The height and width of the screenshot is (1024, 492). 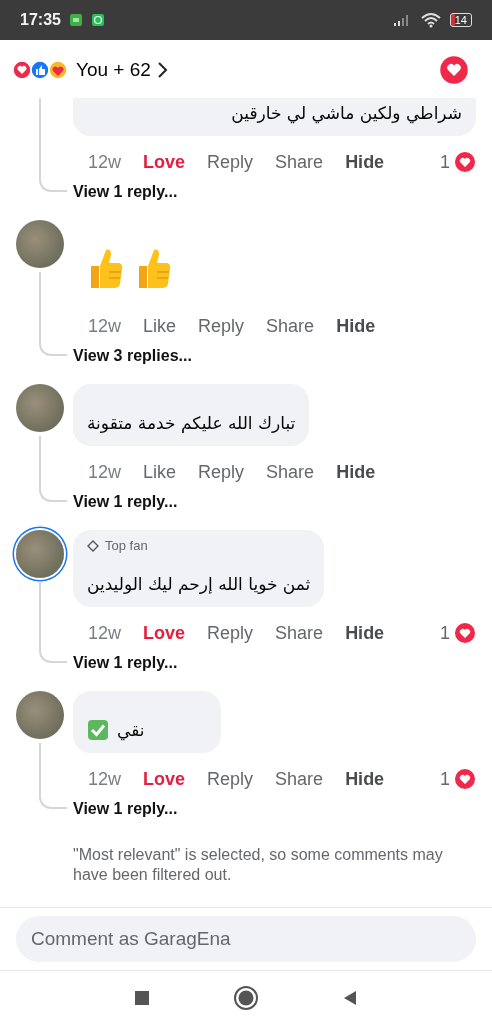 What do you see at coordinates (142, 997) in the screenshot?
I see `recents-button` at bounding box center [142, 997].